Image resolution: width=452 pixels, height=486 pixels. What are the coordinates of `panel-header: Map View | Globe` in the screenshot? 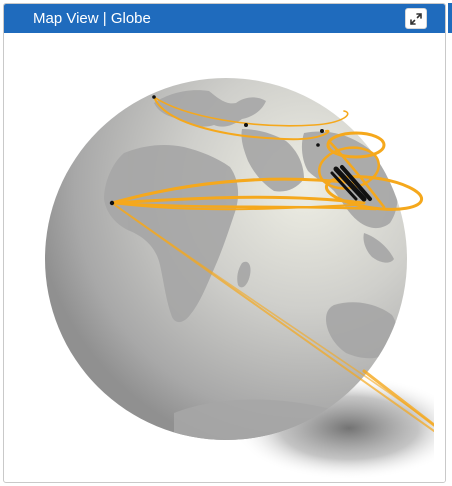 It's located at (224, 18).